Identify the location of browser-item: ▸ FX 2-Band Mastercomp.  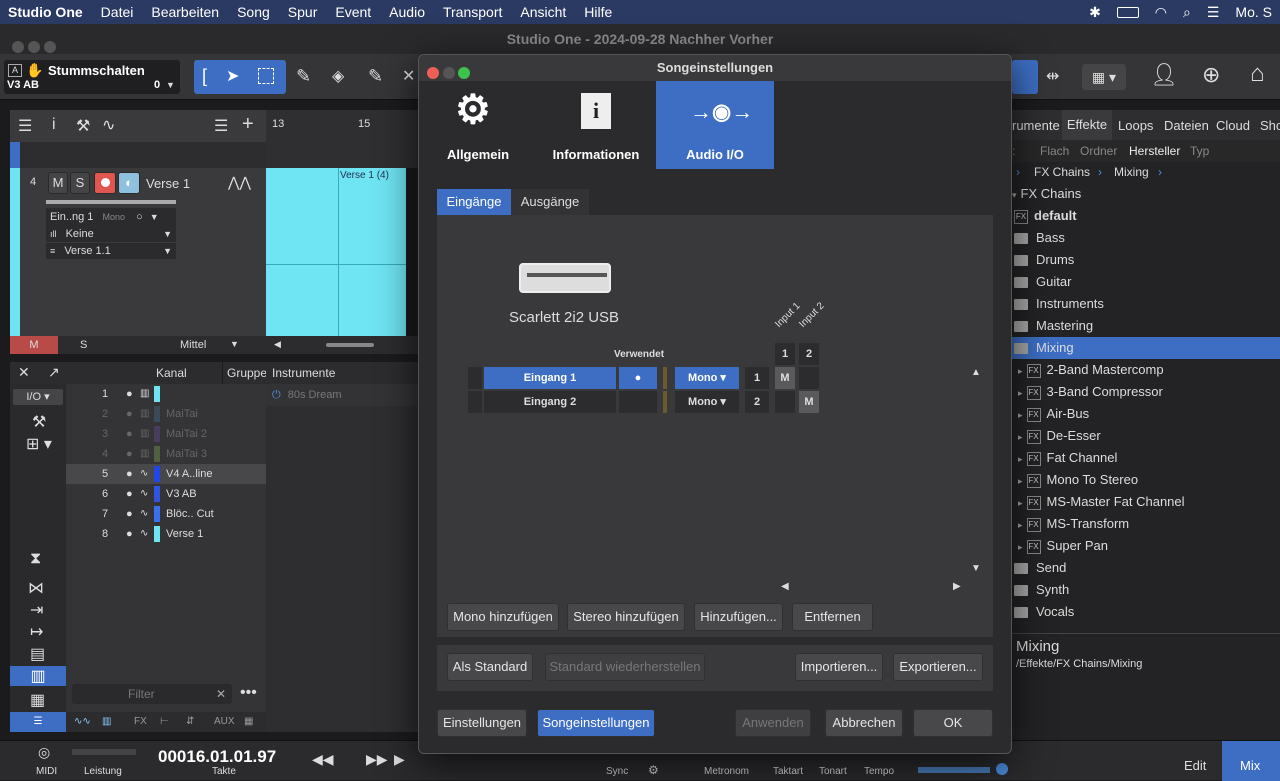
(1145, 370).